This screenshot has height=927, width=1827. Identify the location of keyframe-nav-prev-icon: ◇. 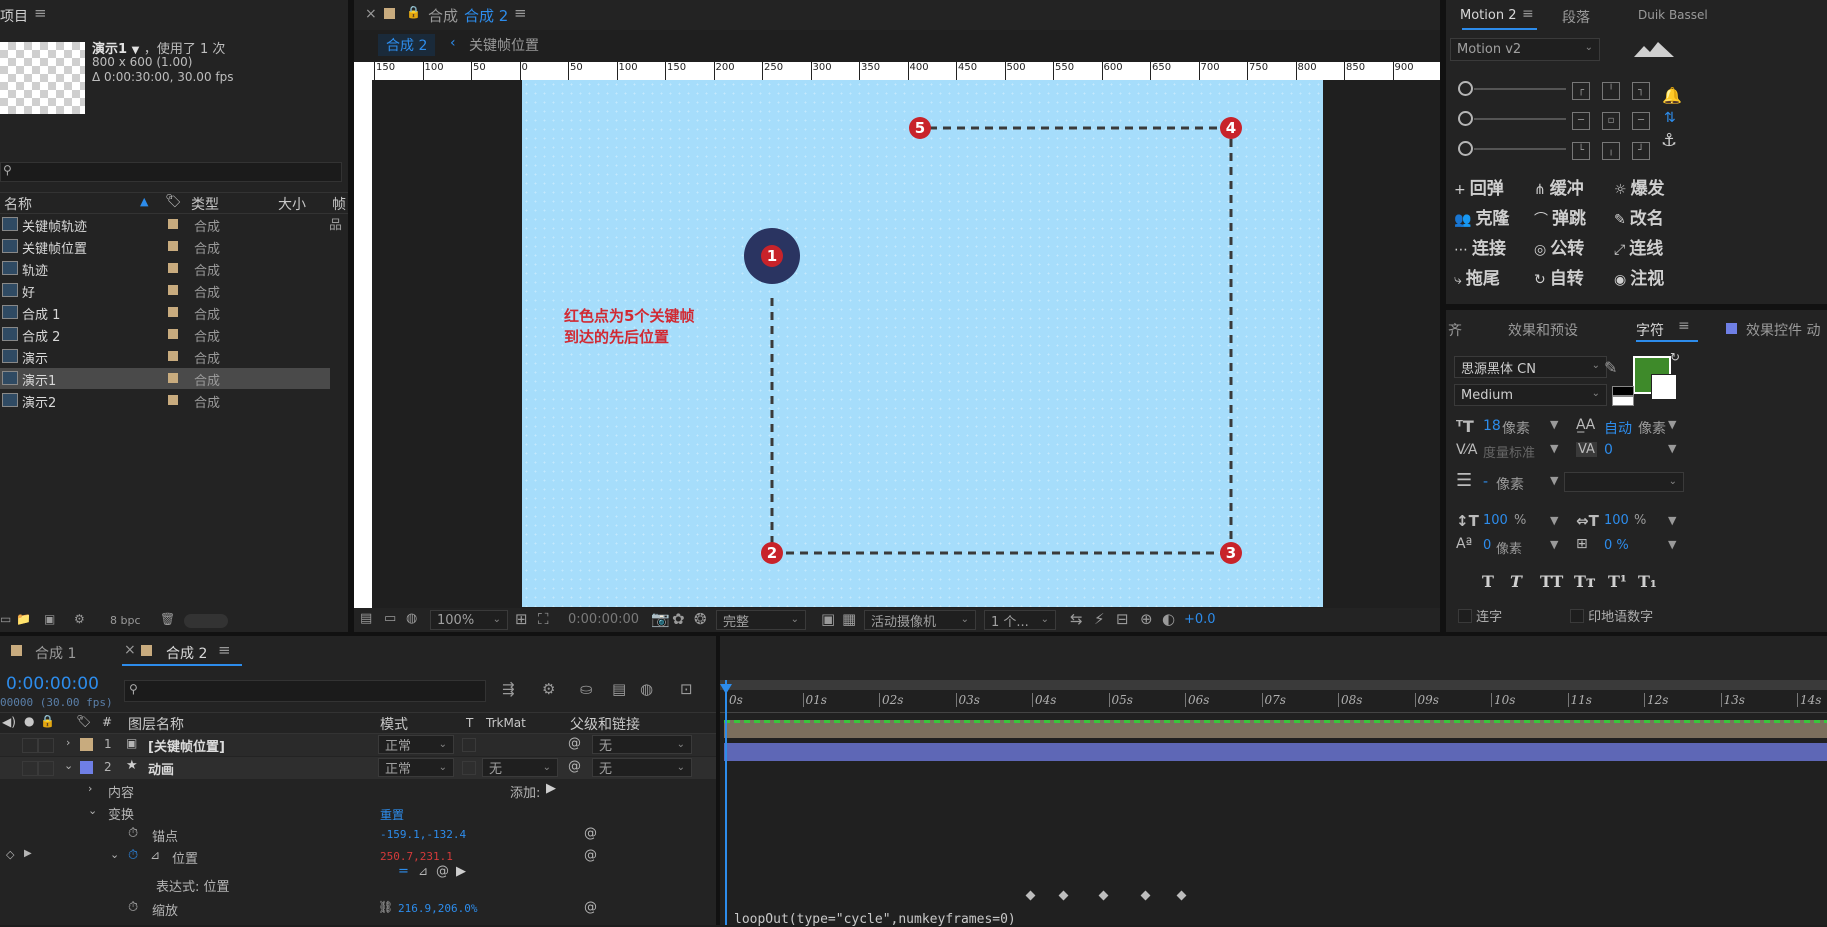
(10, 854).